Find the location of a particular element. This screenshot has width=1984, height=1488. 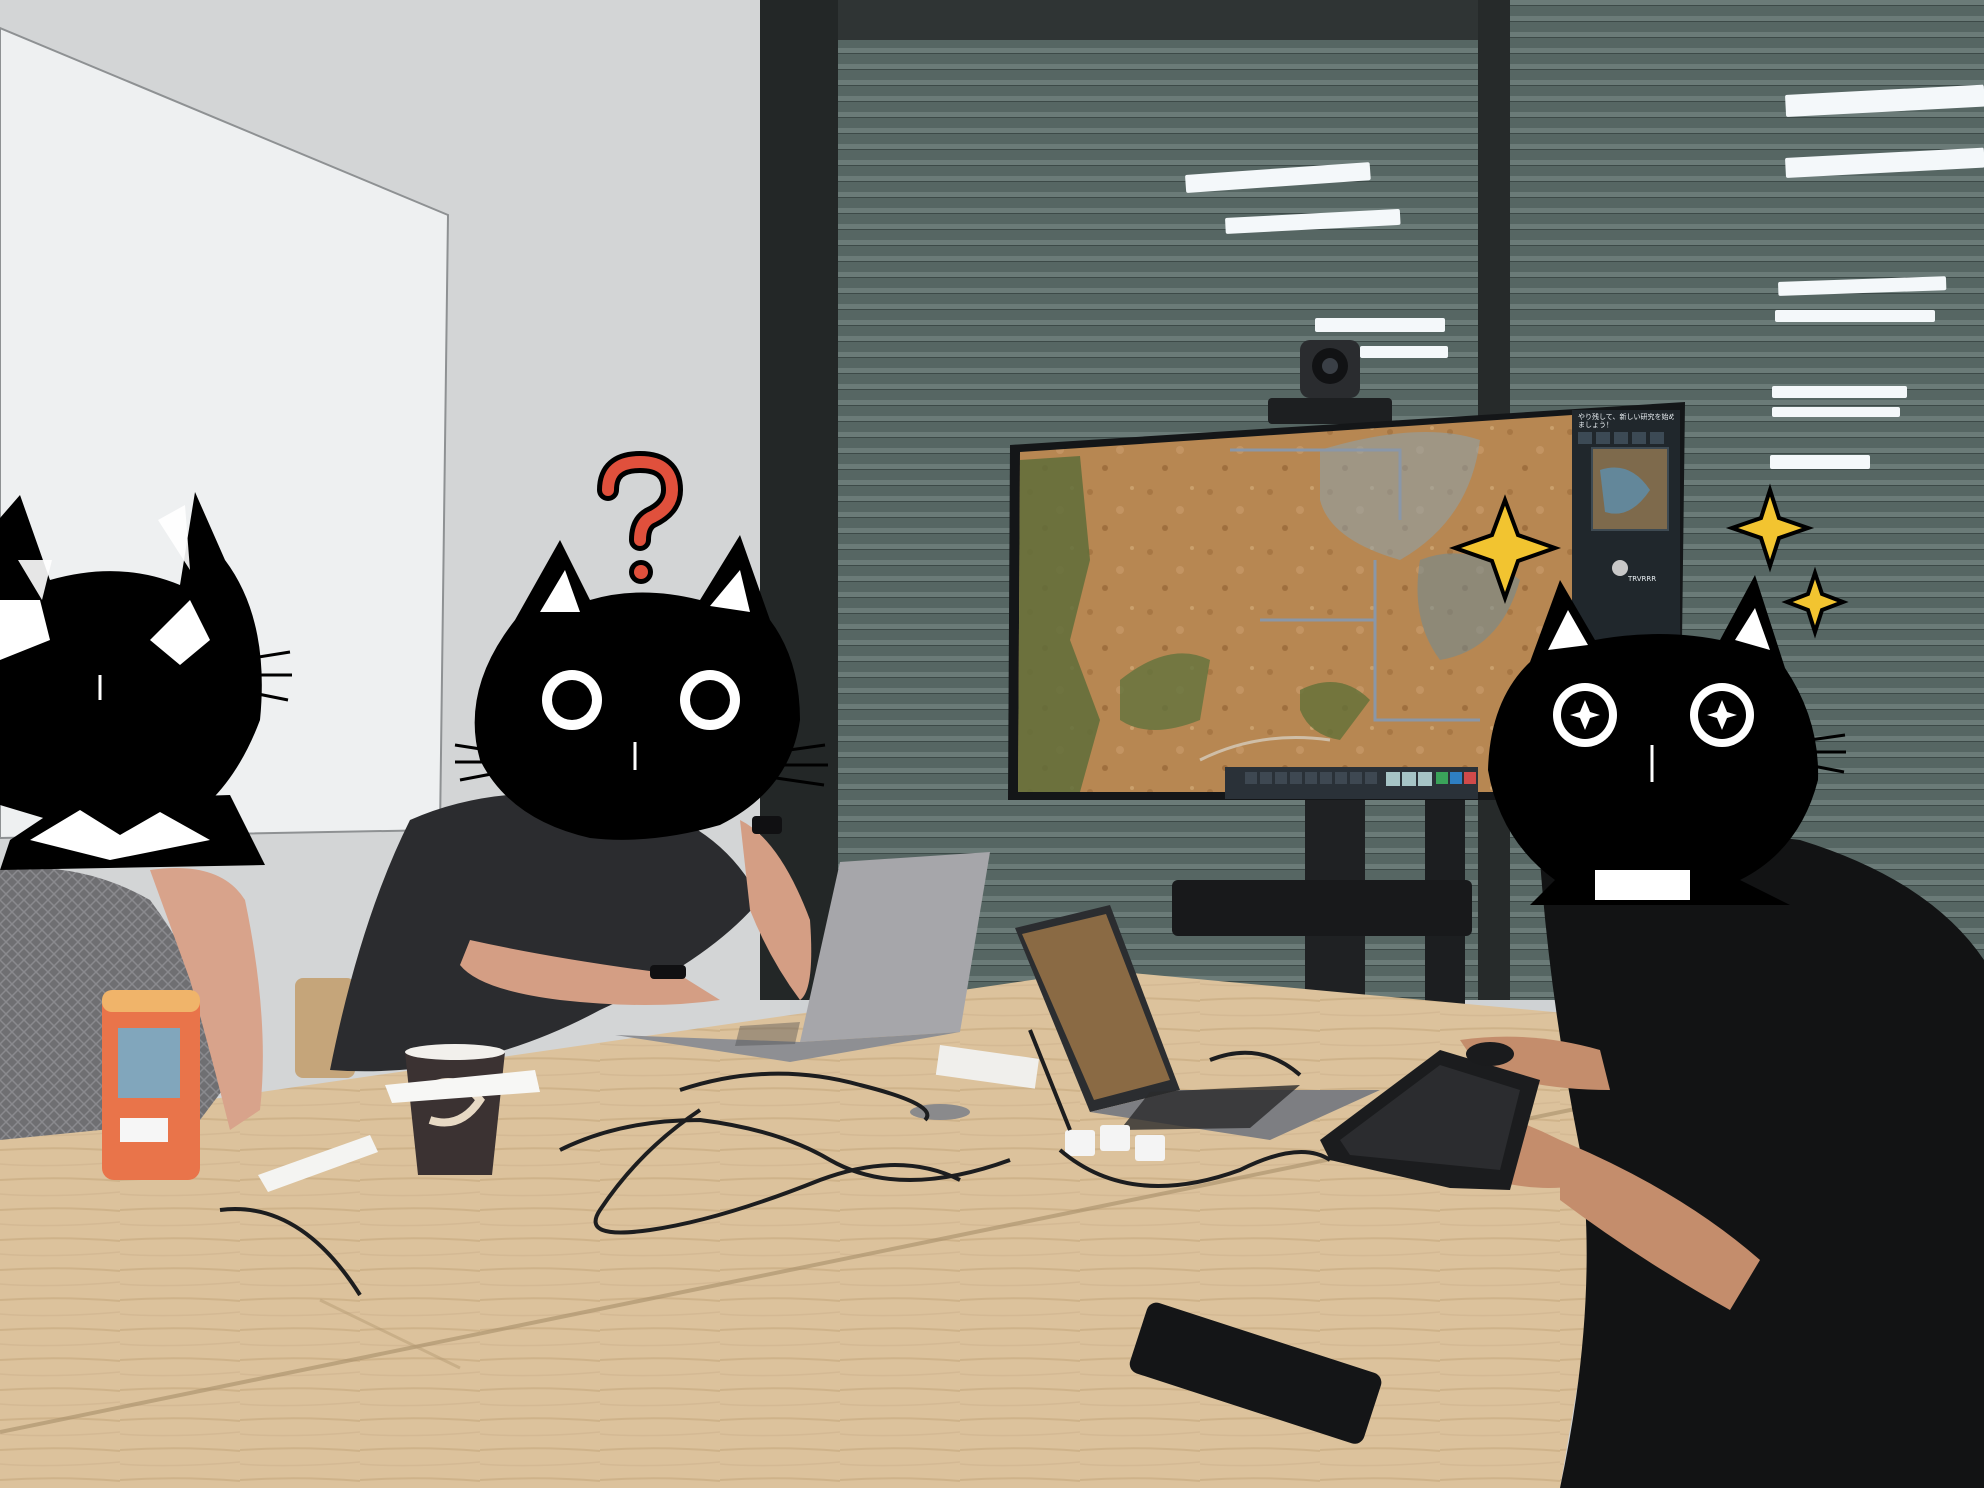

soundbar is located at coordinates (1322, 908).